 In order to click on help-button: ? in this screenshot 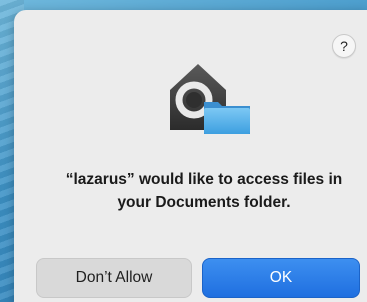, I will do `click(344, 46)`.